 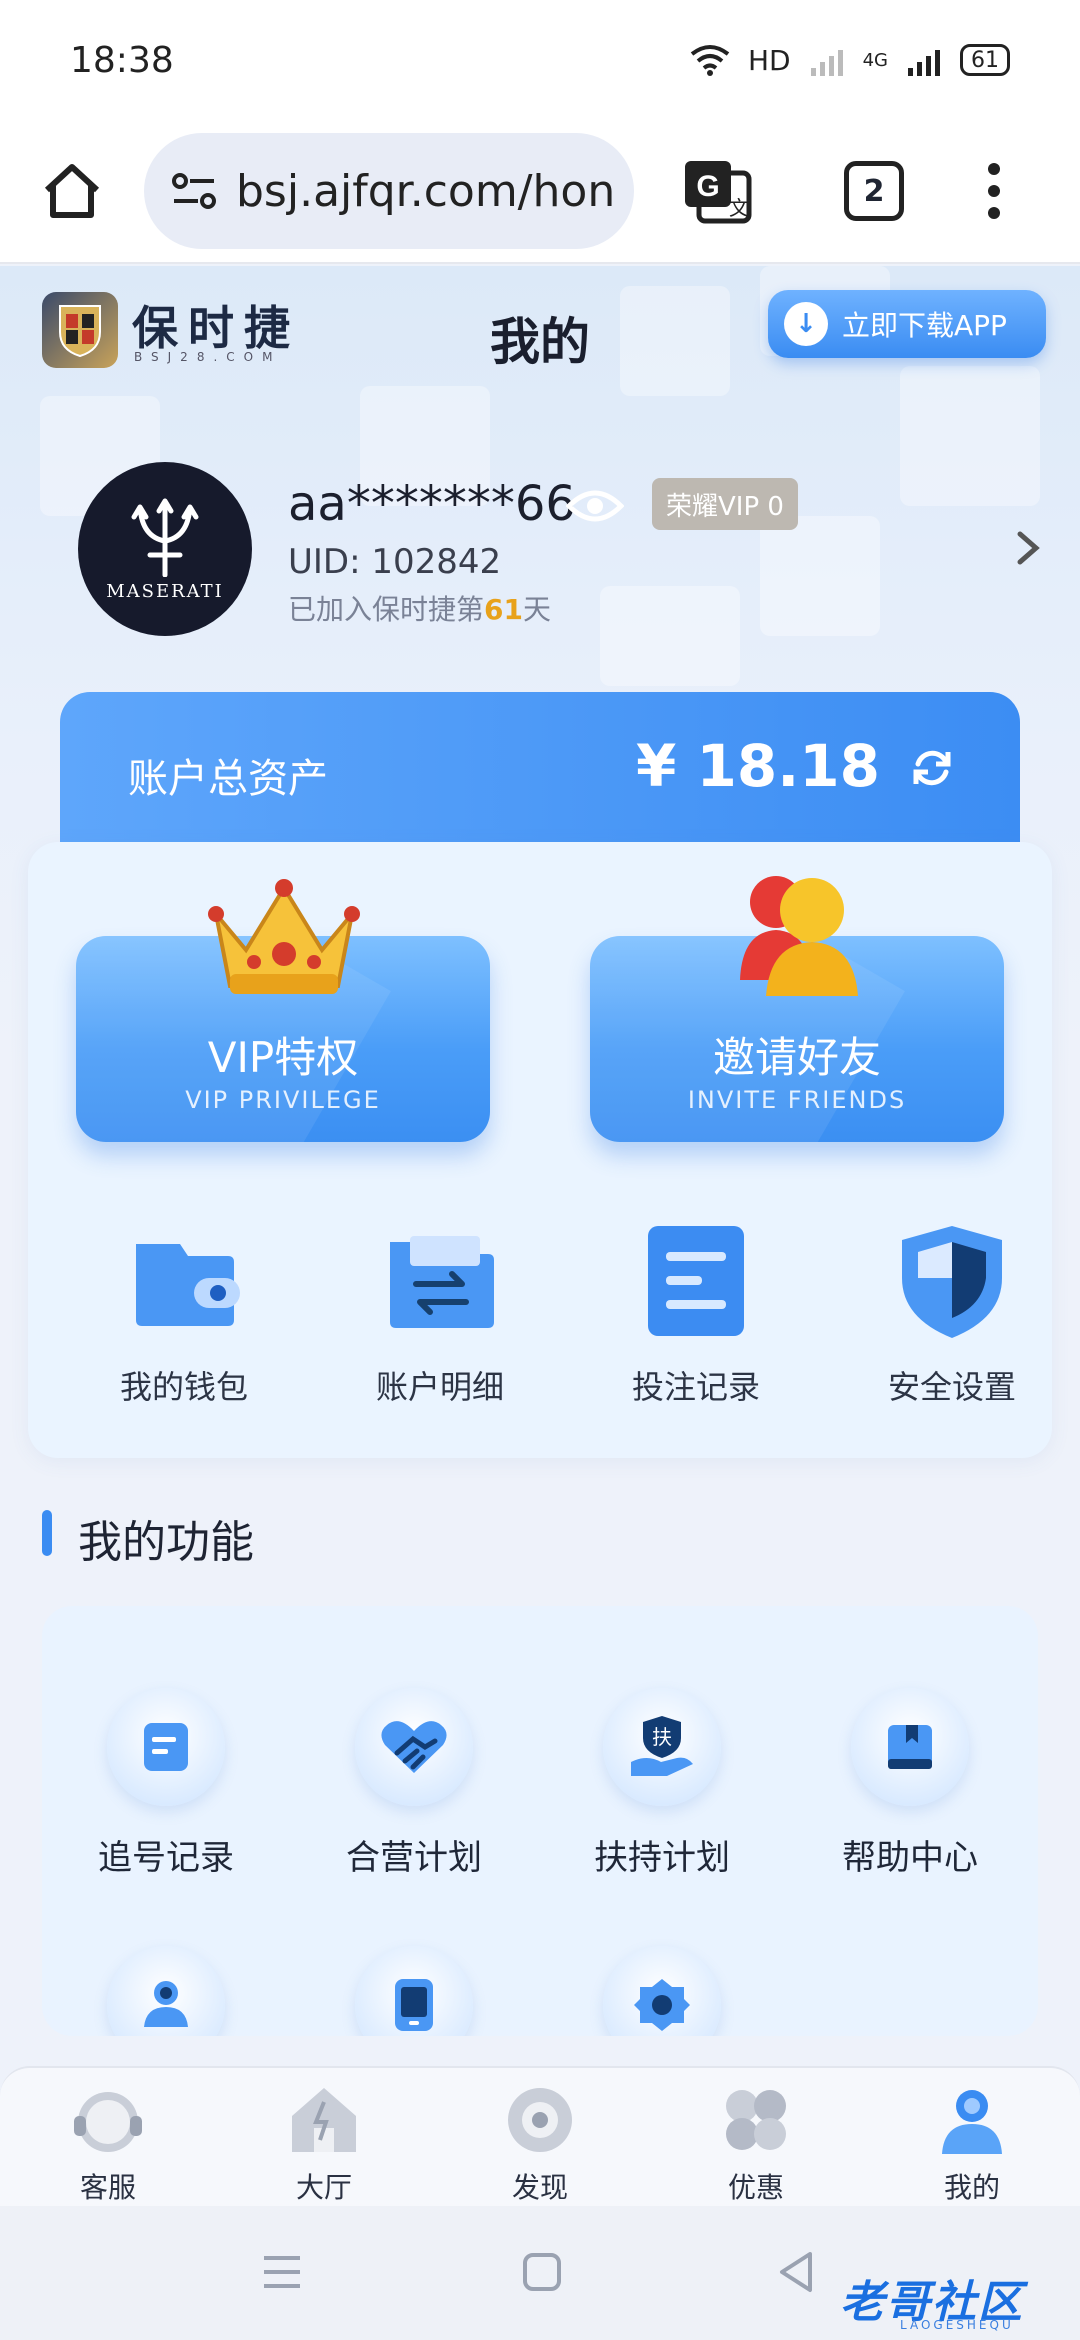 I want to click on function-label: 合营计划, so click(x=414, y=1858).